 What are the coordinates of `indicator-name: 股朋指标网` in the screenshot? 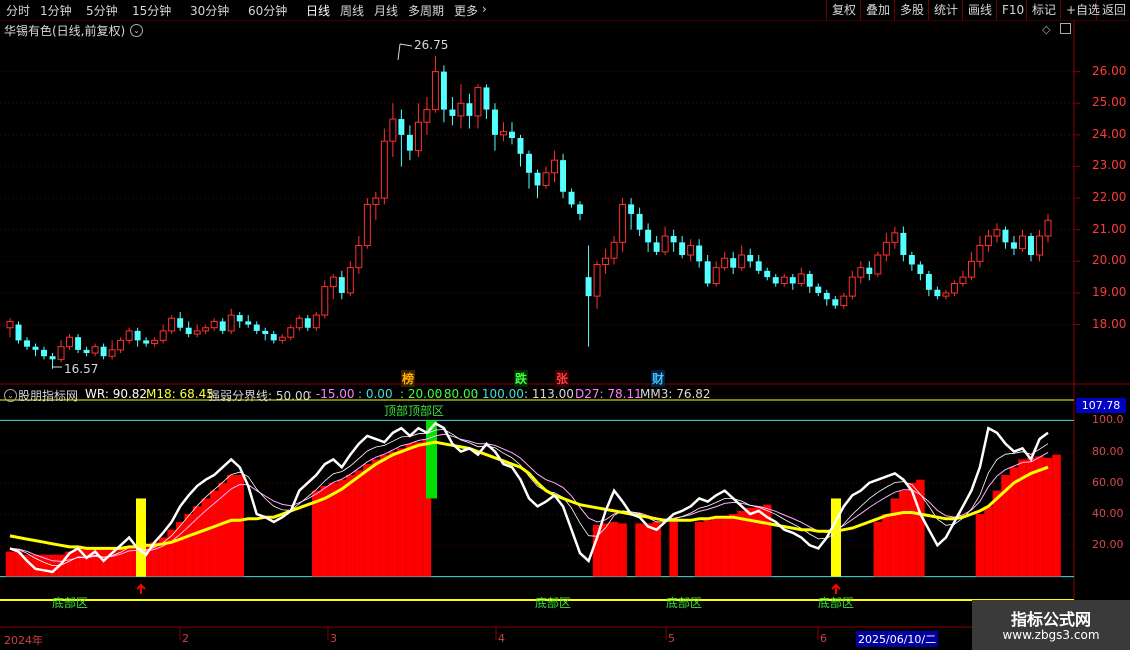 It's located at (48, 395).